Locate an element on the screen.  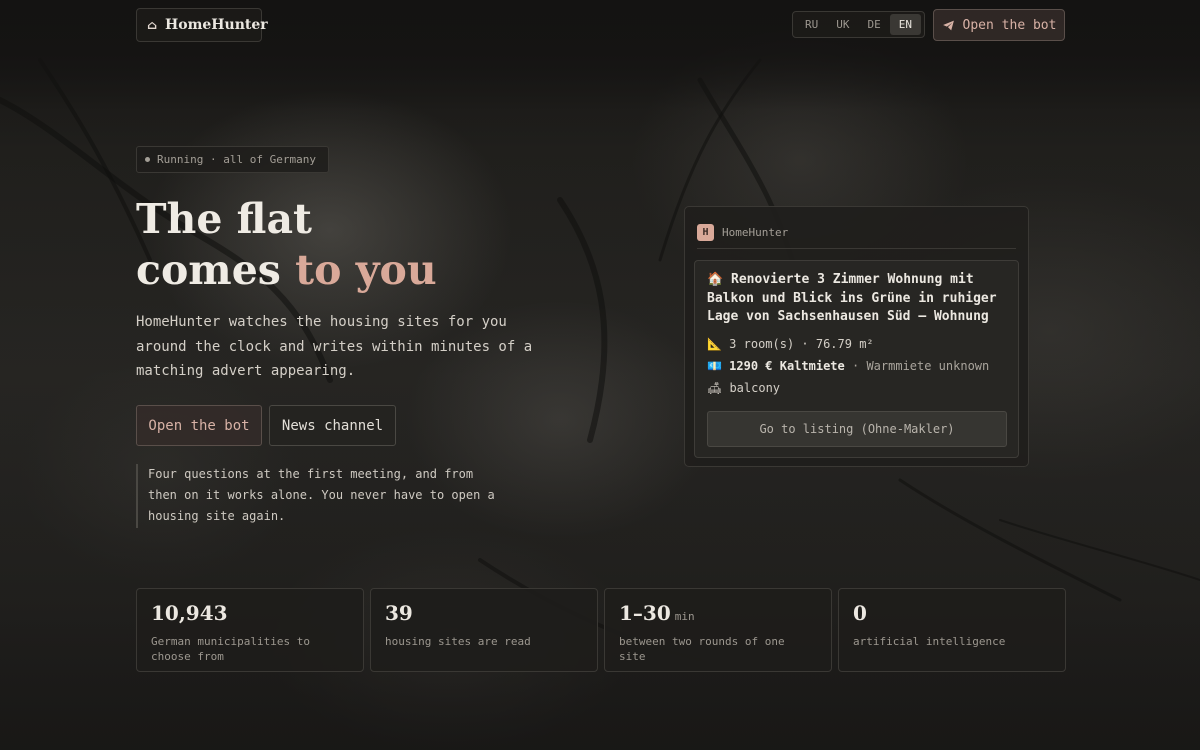
listing-rent-cold: 💶 1290 € Kaltmiete is located at coordinates (776, 366).